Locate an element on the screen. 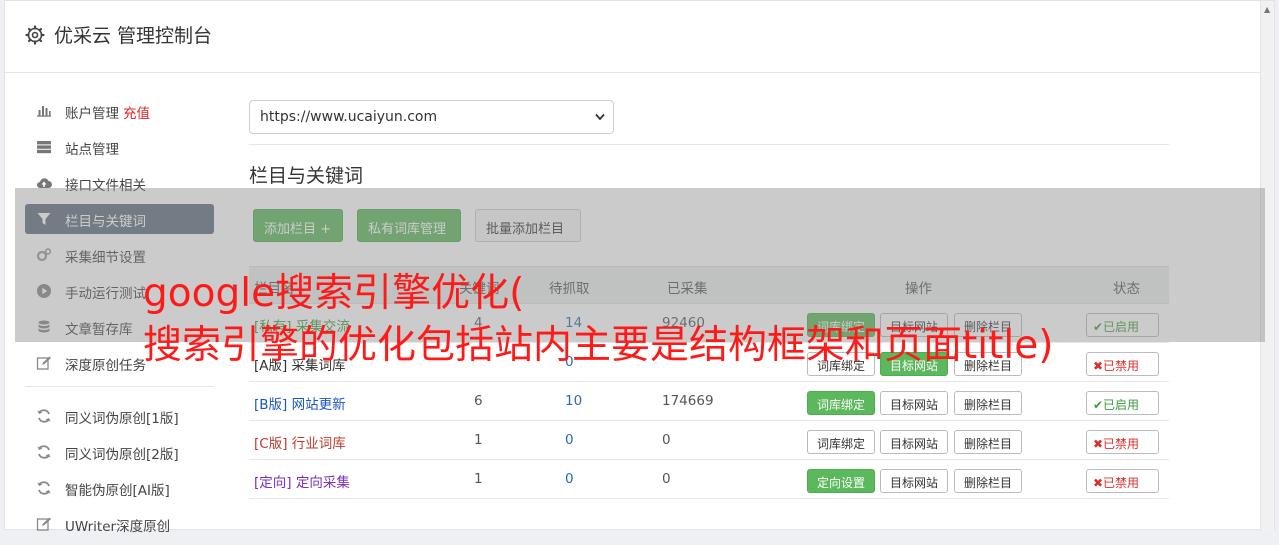 The width and height of the screenshot is (1279, 545). server-icon is located at coordinates (44, 147).